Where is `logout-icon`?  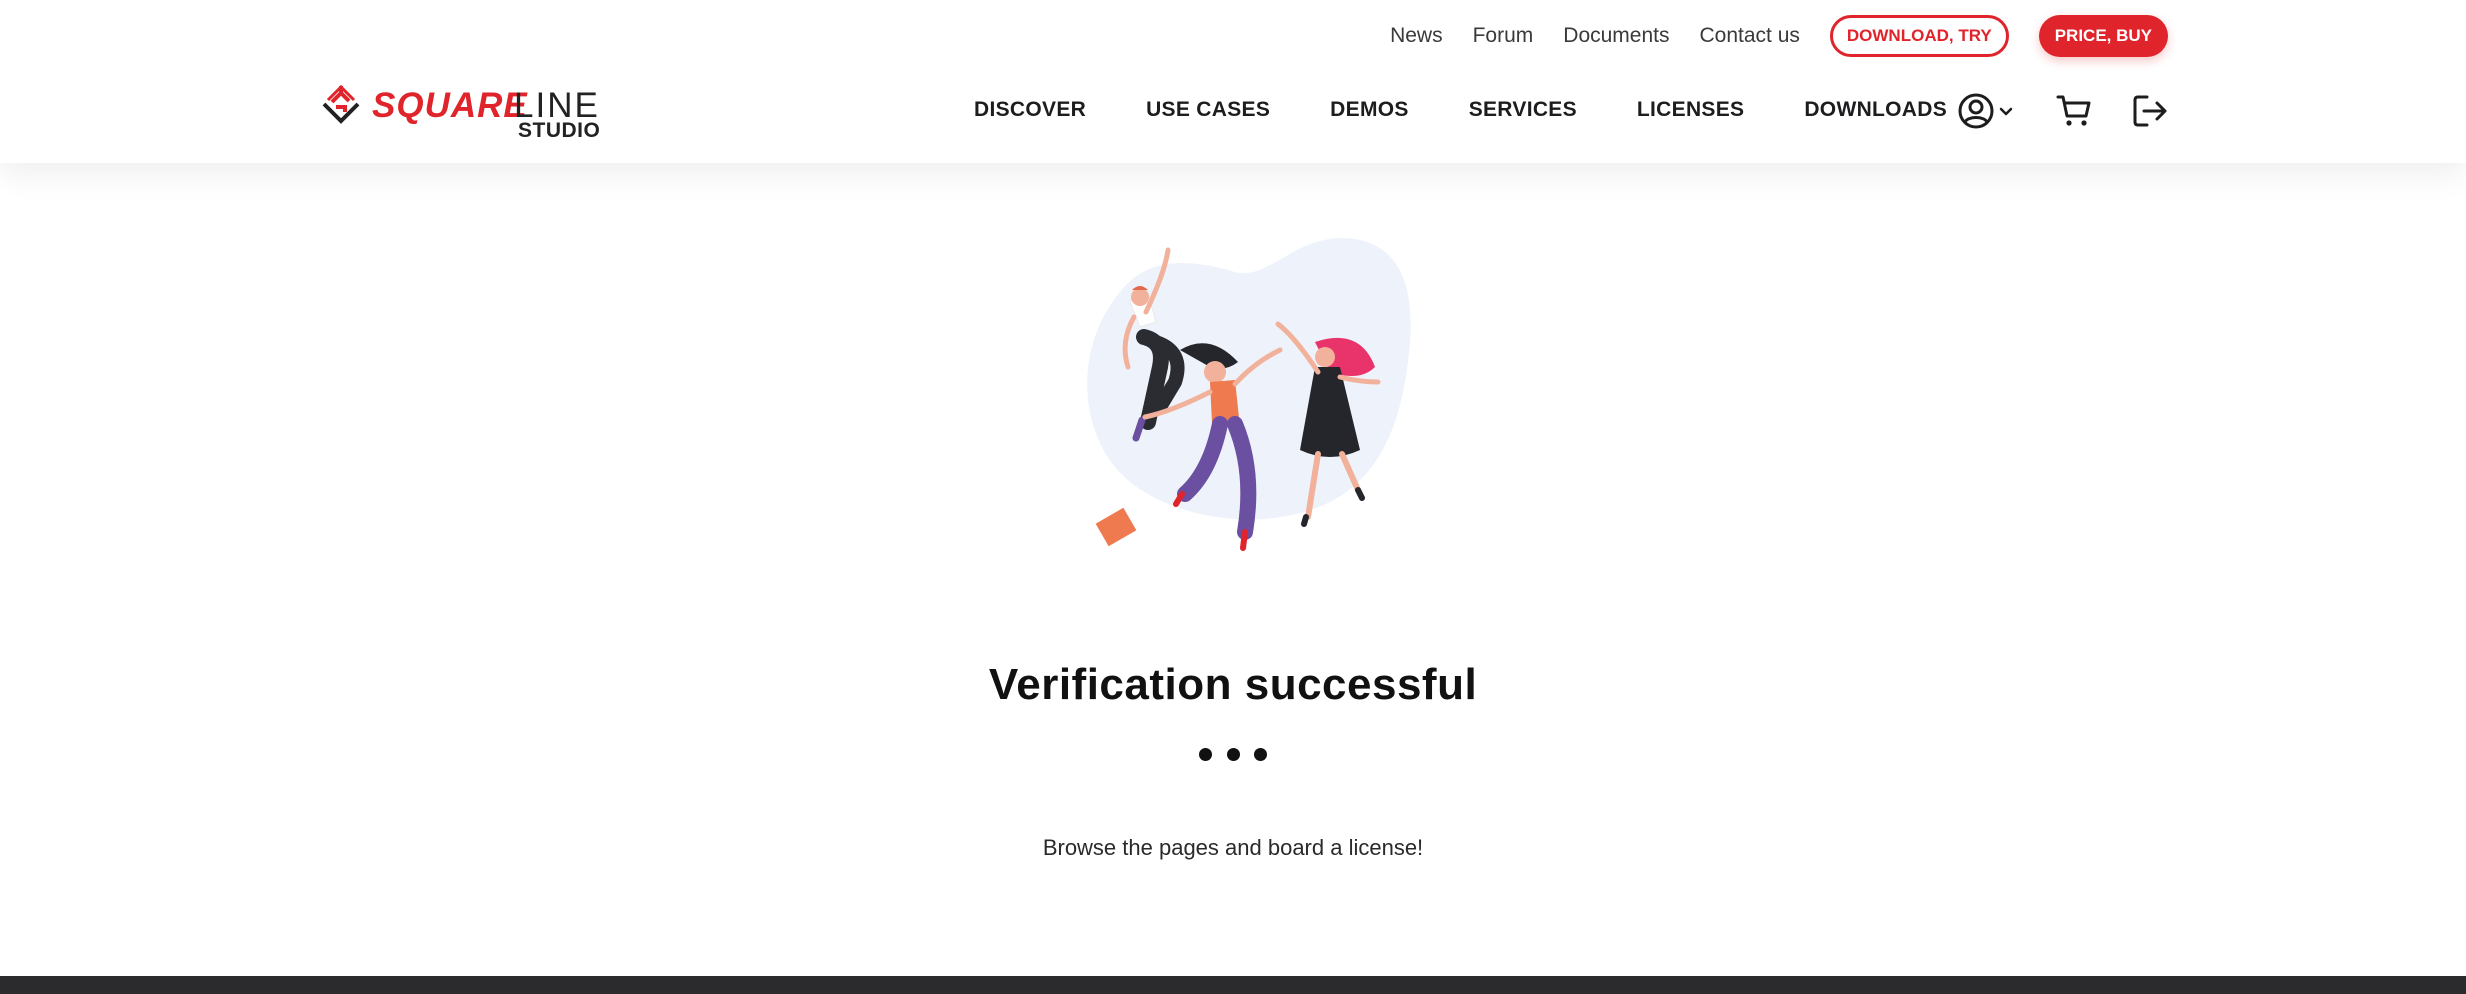 logout-icon is located at coordinates (2150, 111).